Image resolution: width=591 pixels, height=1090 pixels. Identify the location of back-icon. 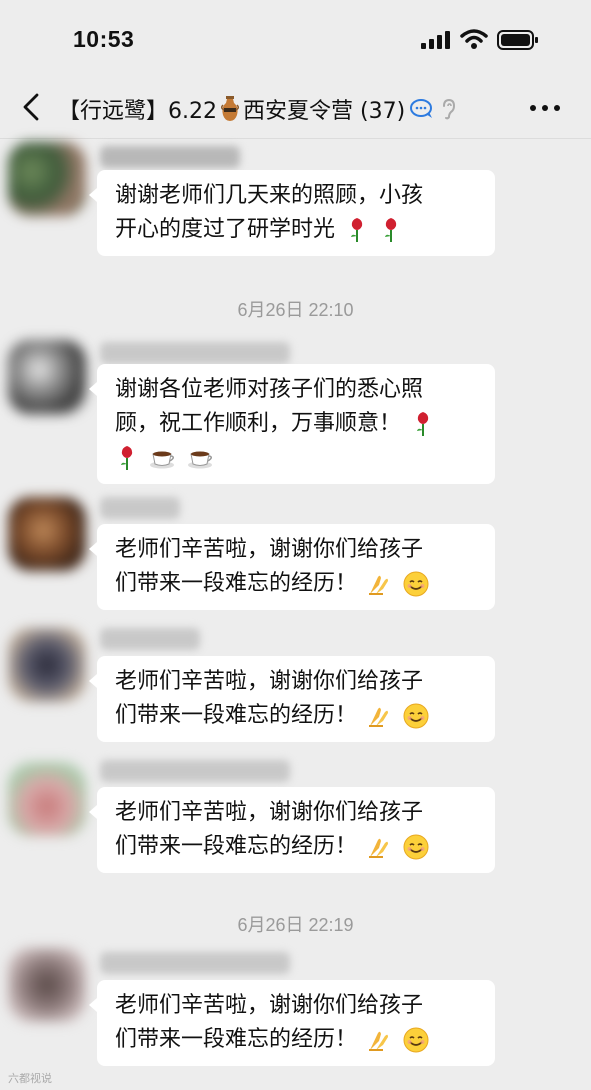
(31, 107).